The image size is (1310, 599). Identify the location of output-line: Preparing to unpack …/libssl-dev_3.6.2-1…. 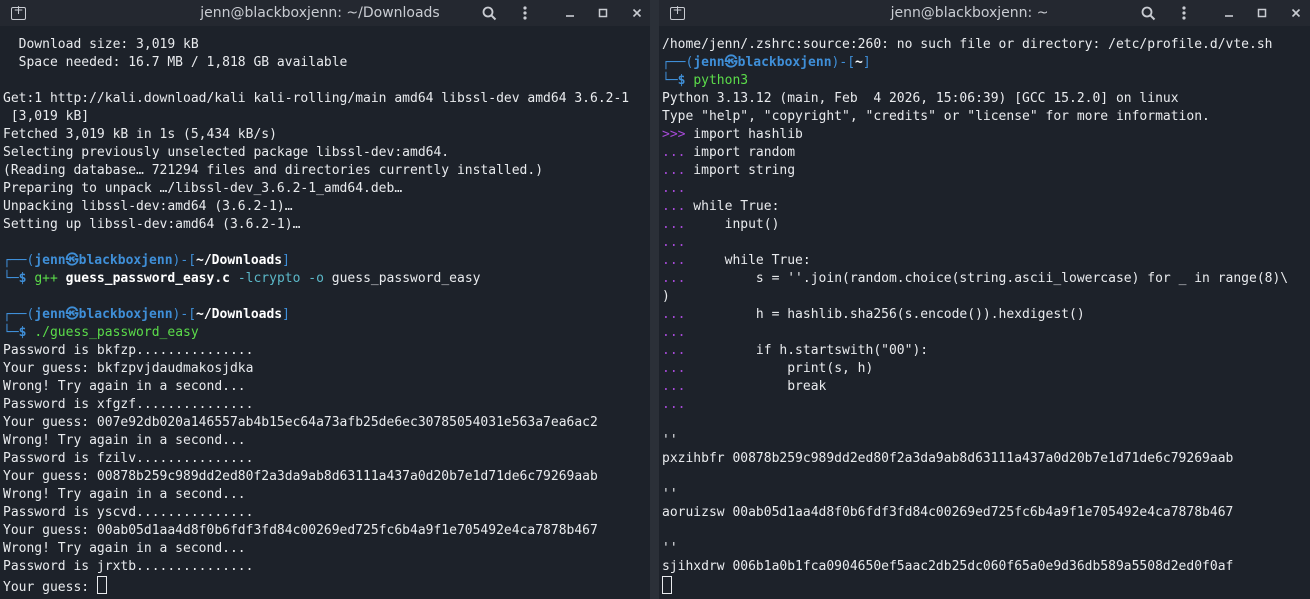
(203, 188).